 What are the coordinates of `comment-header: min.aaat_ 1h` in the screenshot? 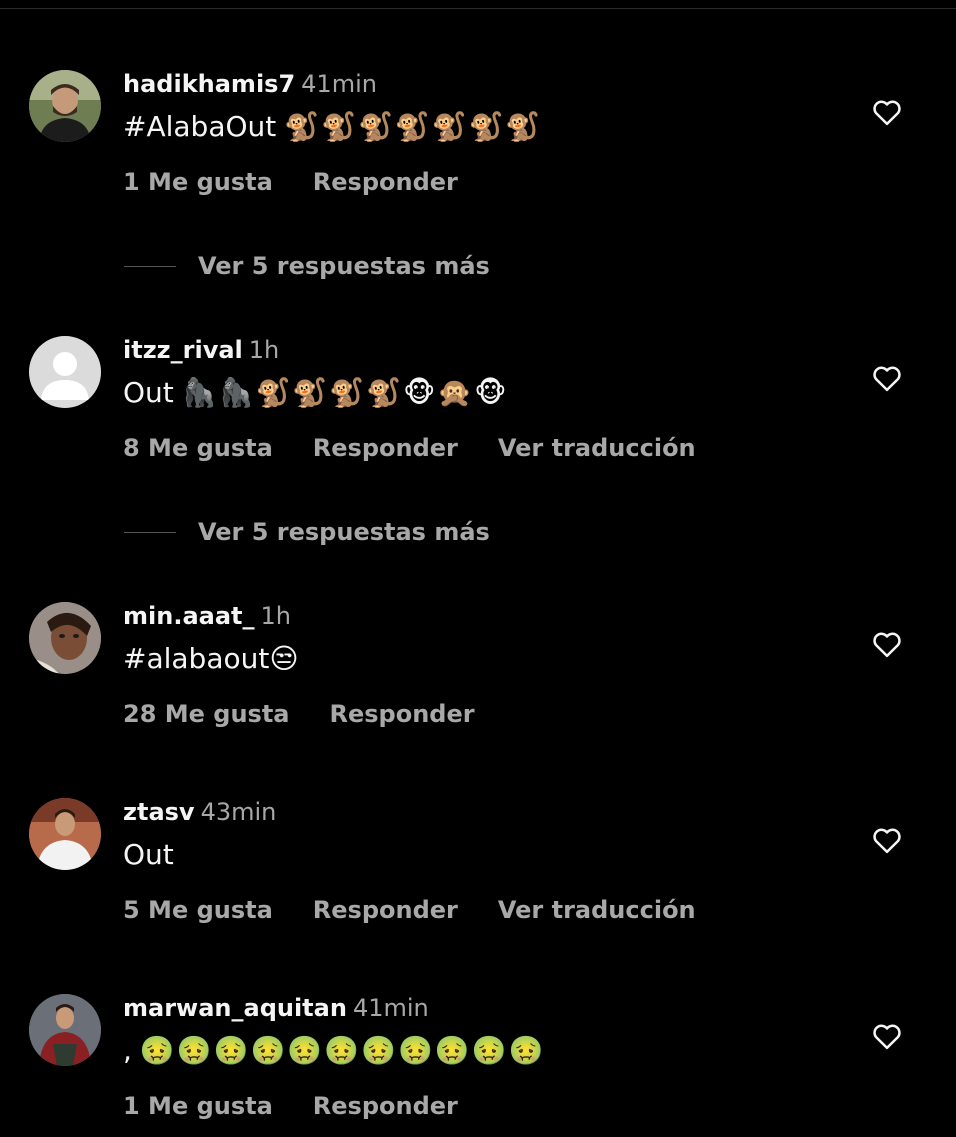 It's located at (207, 616).